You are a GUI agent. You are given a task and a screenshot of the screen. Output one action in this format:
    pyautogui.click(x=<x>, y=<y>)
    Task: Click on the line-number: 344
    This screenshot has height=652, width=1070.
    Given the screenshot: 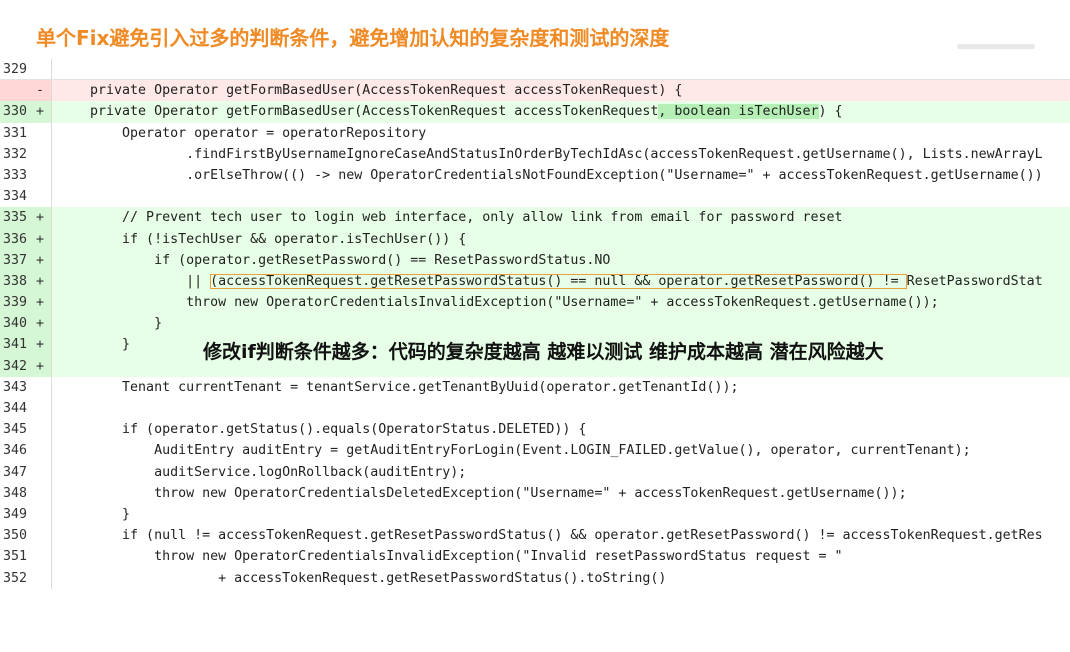 What is the action you would take?
    pyautogui.click(x=15, y=408)
    